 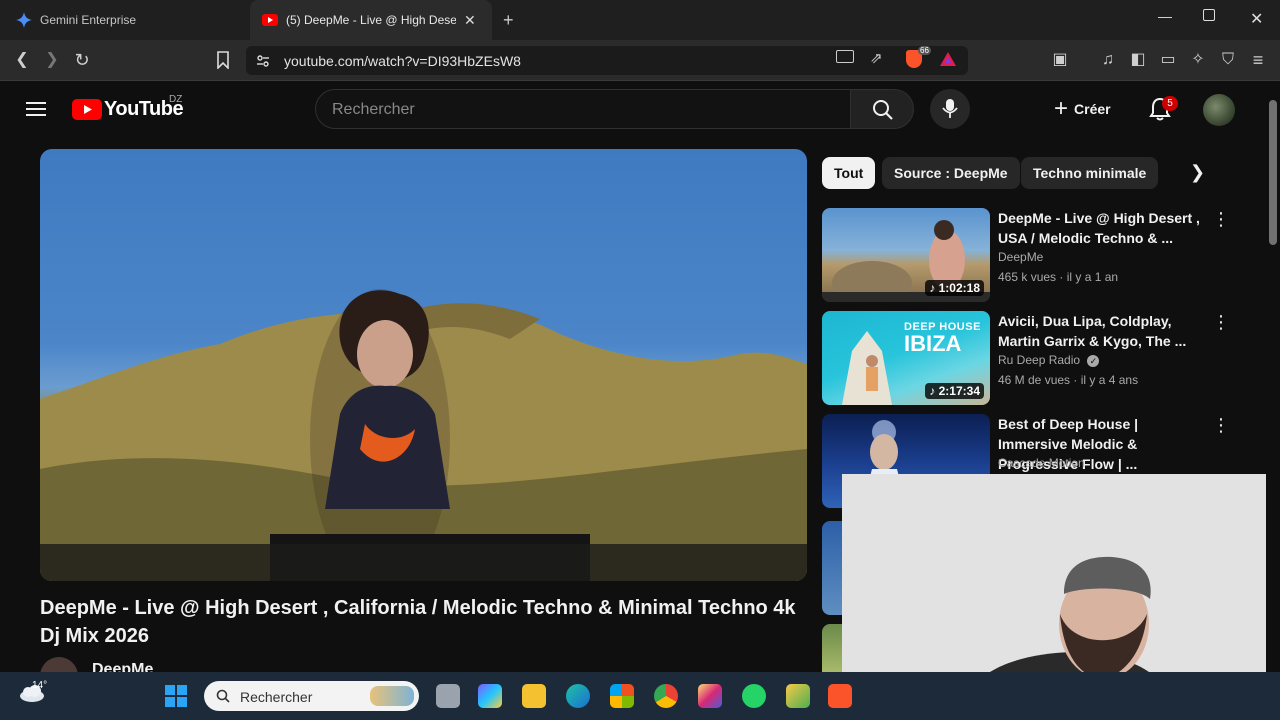 I want to click on shield-count-badge: 66, so click(x=924, y=50).